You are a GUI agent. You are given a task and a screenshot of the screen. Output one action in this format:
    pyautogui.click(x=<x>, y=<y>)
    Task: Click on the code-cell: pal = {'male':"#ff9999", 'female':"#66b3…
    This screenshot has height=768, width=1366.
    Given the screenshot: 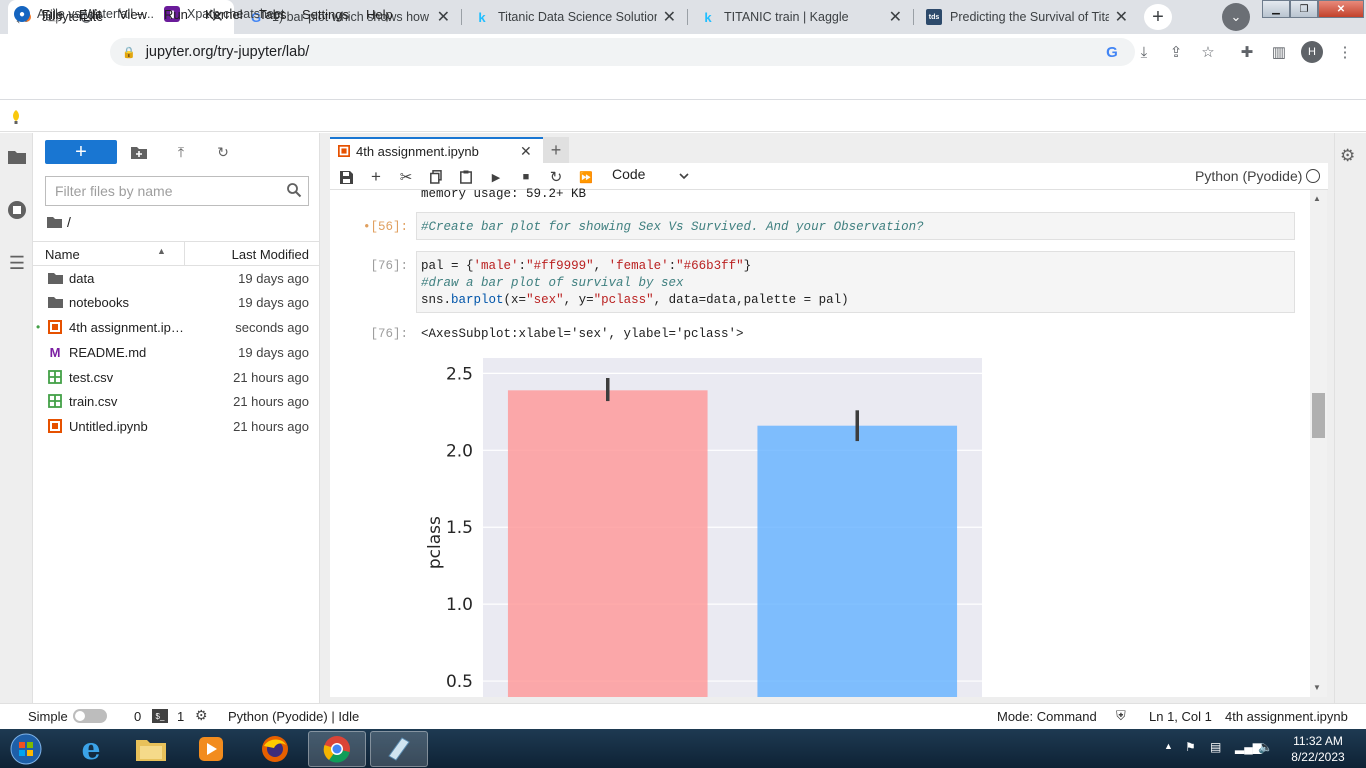 What is the action you would take?
    pyautogui.click(x=855, y=282)
    